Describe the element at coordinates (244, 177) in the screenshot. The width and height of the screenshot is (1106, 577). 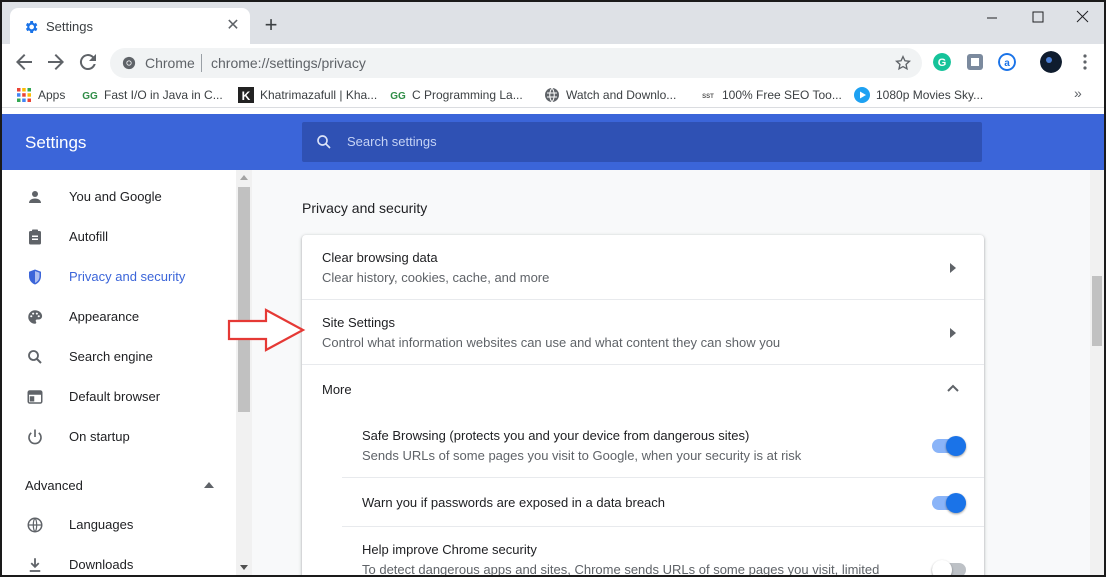
I see `scroll-up-arrow-icon` at that location.